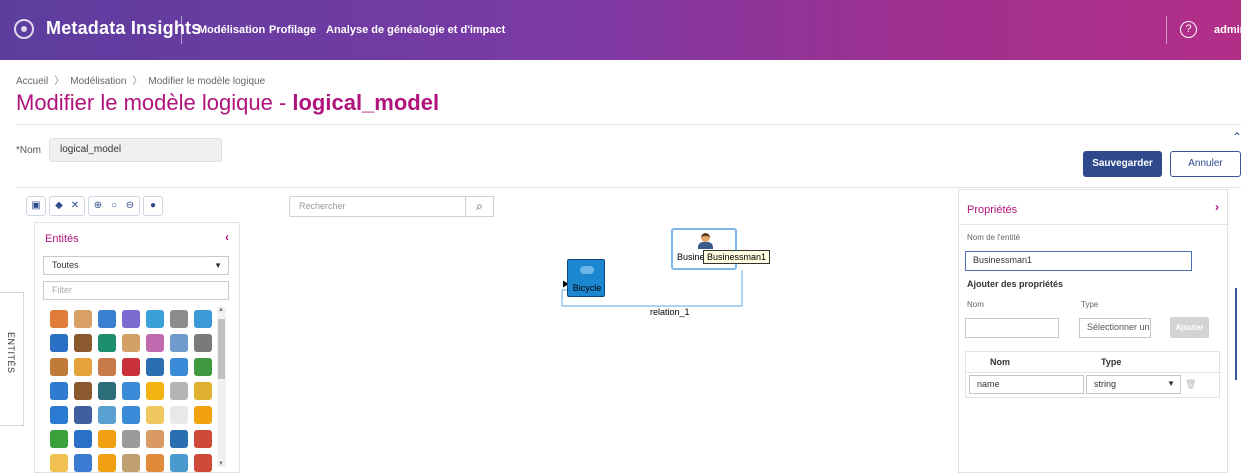  What do you see at coordinates (705, 245) in the screenshot?
I see `businessman-body` at bounding box center [705, 245].